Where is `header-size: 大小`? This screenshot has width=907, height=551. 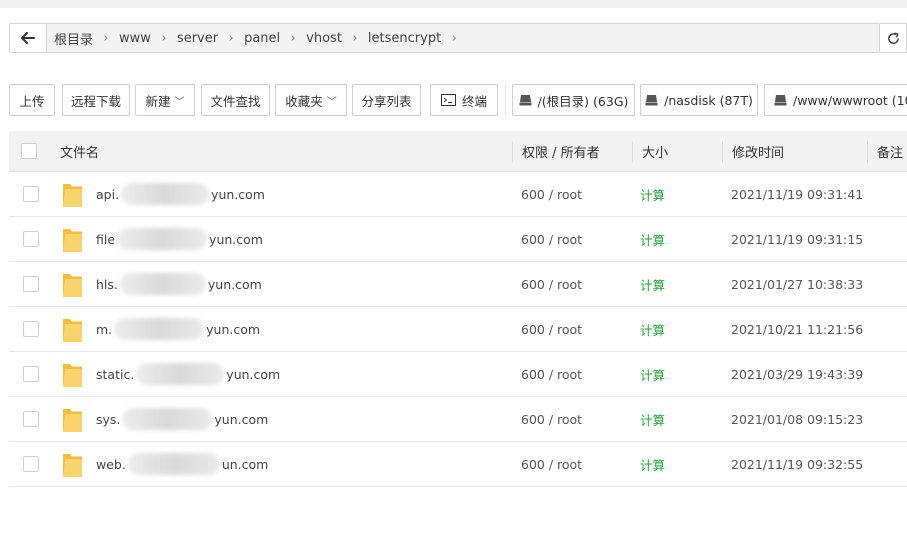 header-size: 大小 is located at coordinates (655, 151).